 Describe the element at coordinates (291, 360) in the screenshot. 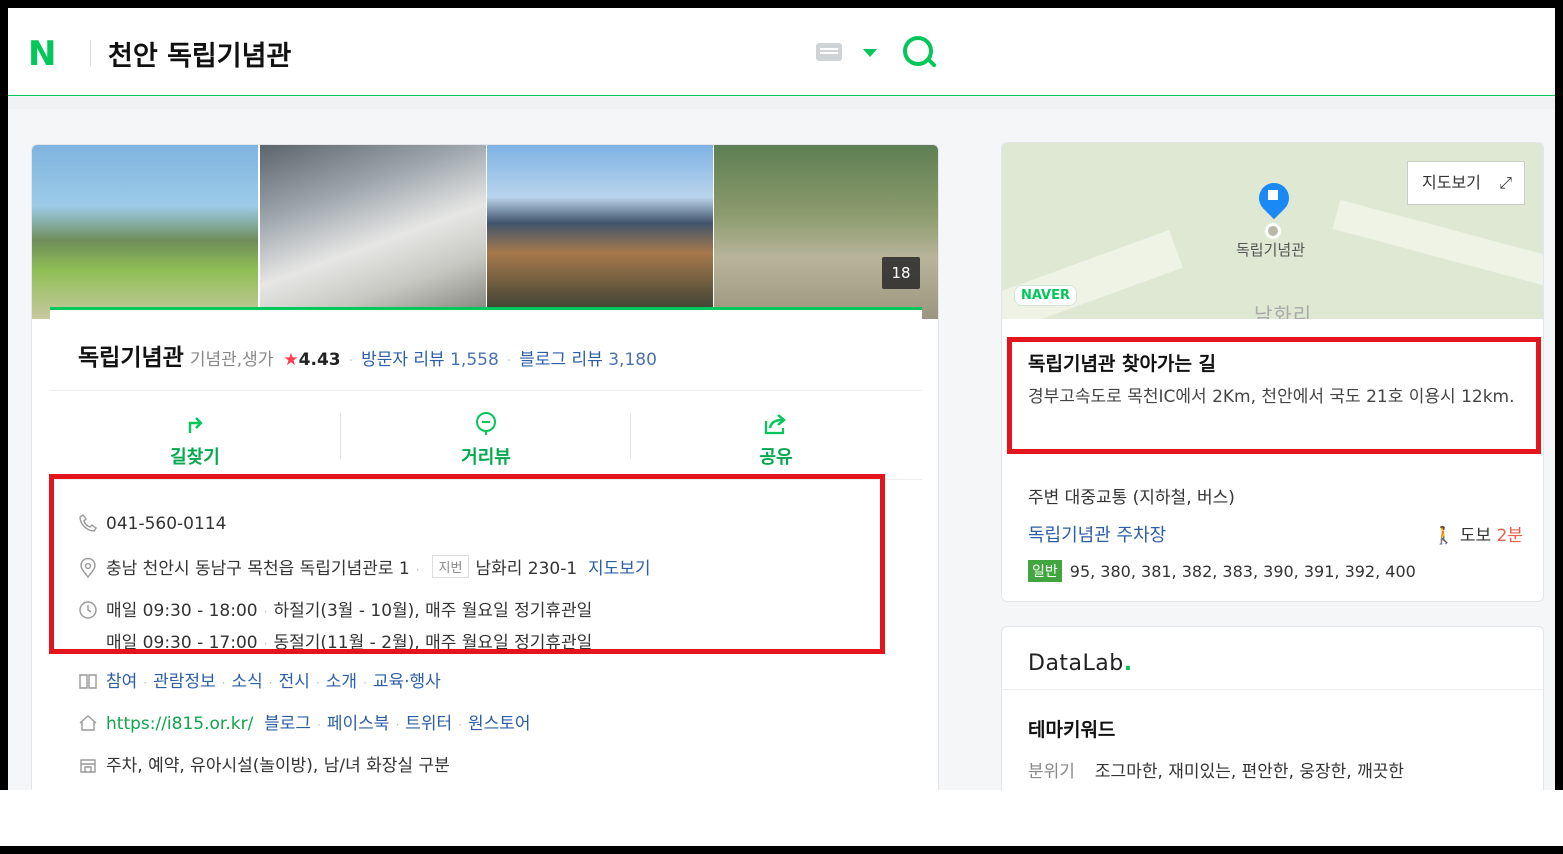

I see `star-icon: ★` at that location.